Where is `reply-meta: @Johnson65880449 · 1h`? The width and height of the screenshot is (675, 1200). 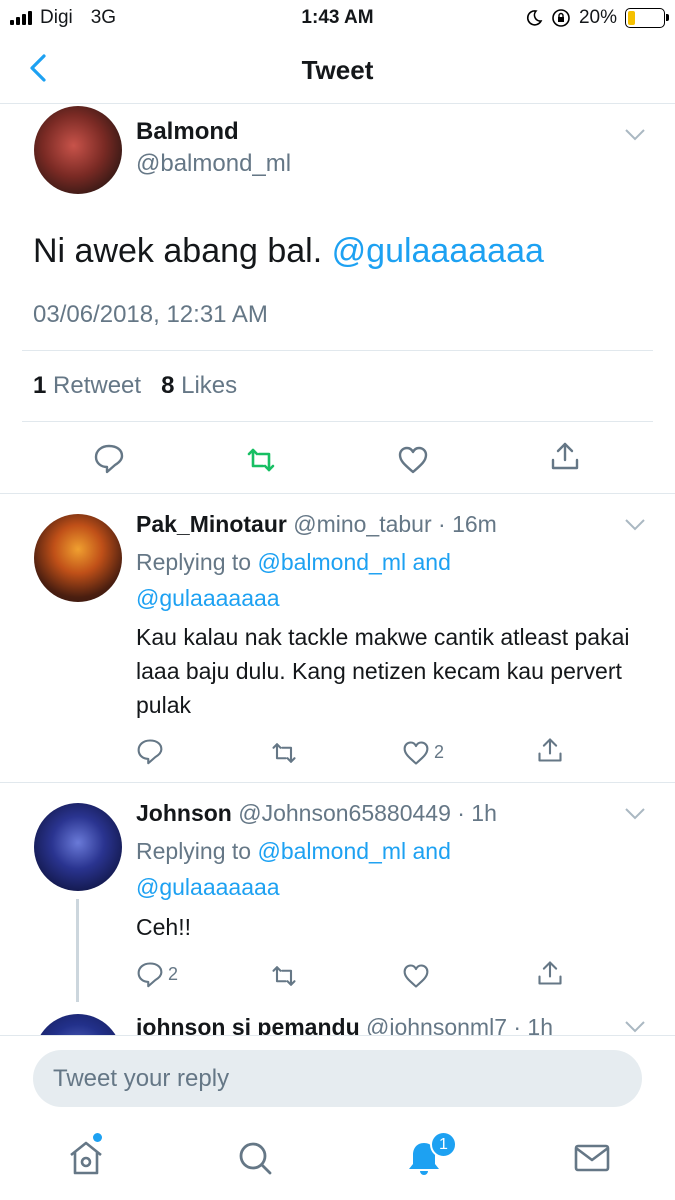 reply-meta: @Johnson65880449 · 1h is located at coordinates (367, 813).